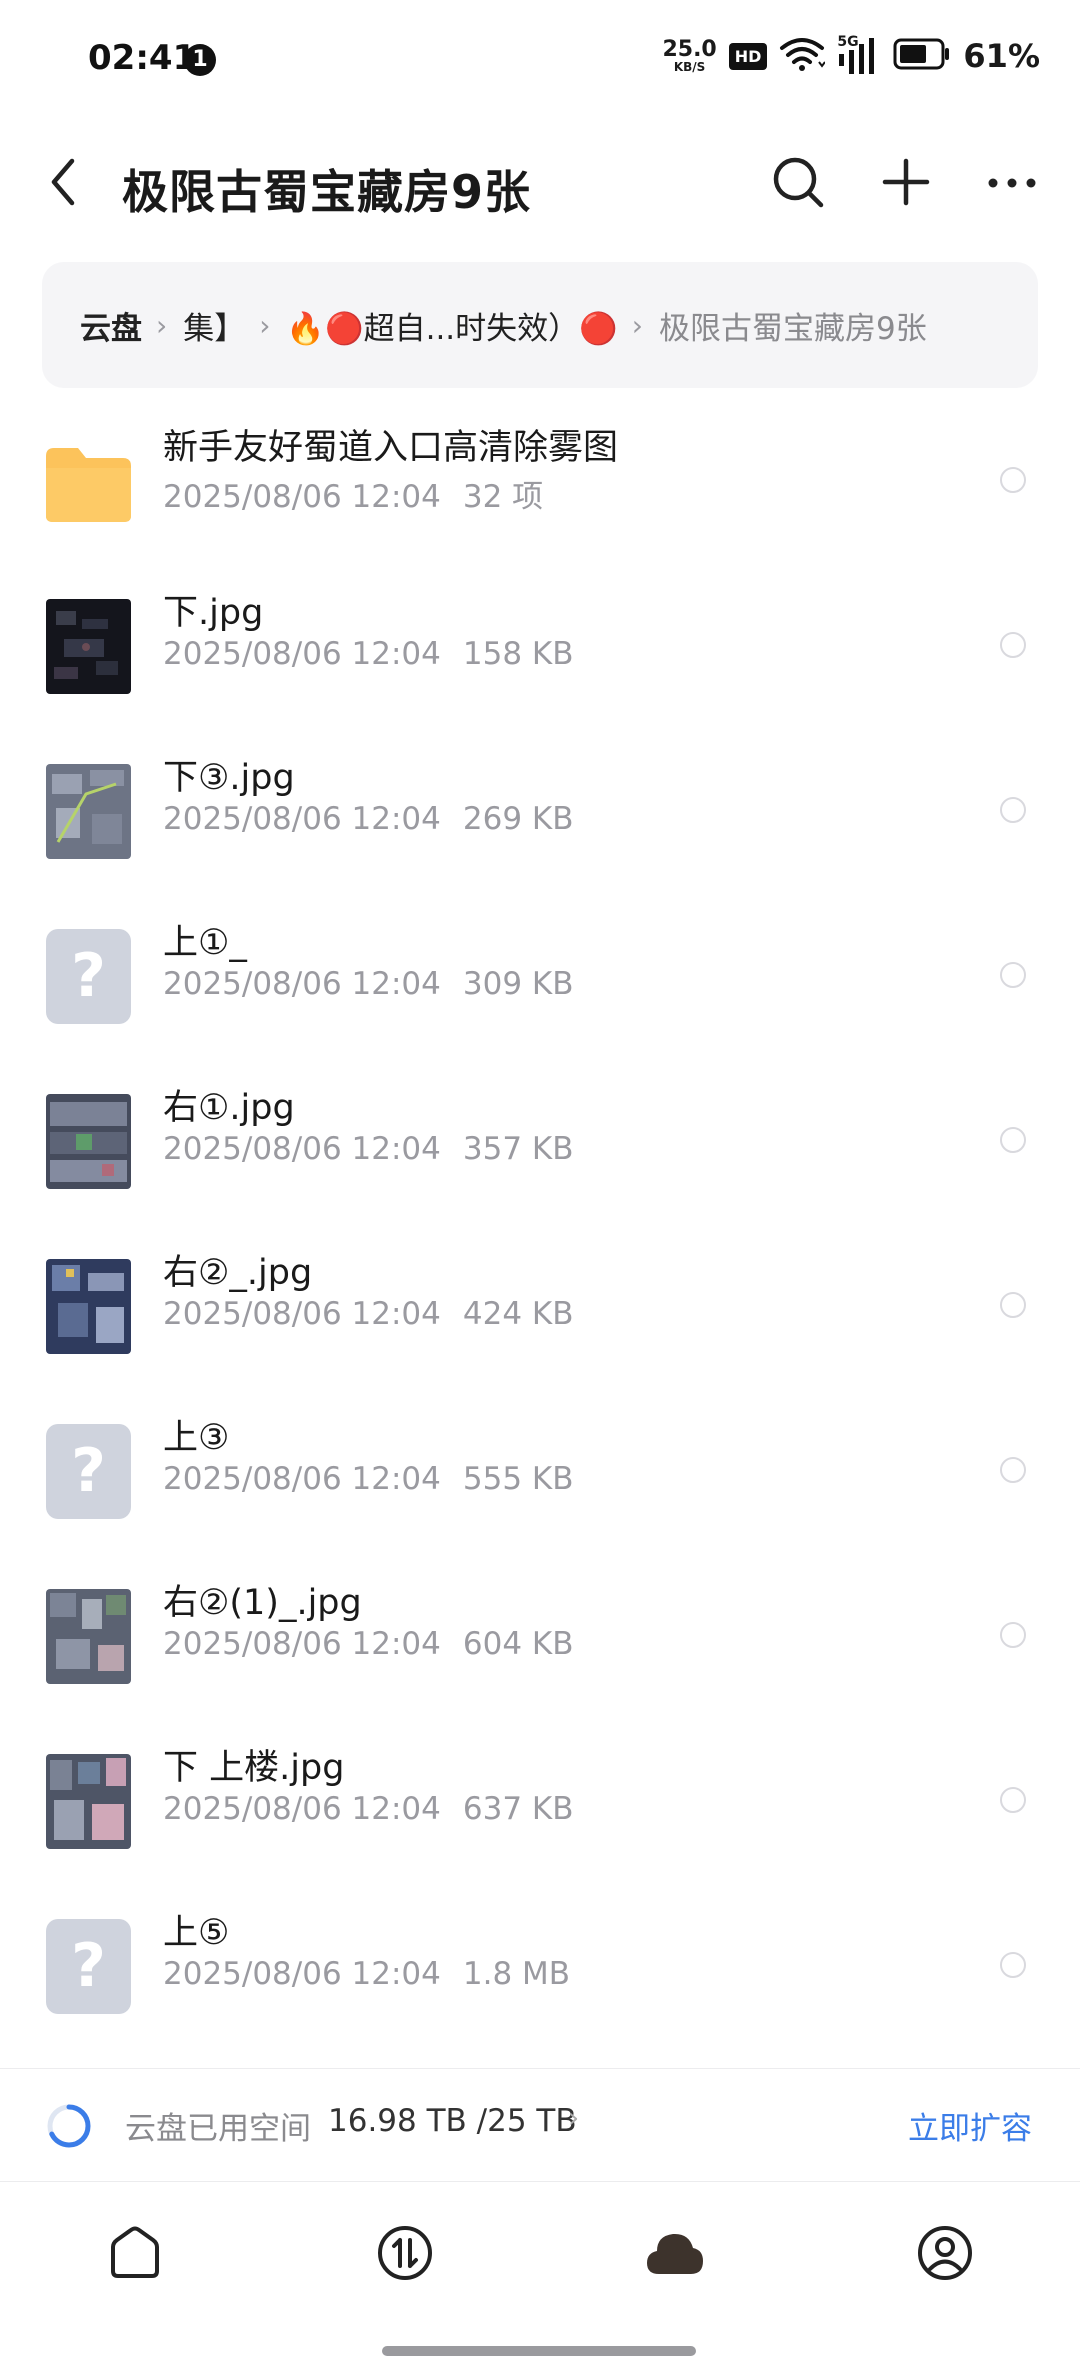  I want to click on file-name: 新手友好蜀道入口高清除雾图, so click(391, 448).